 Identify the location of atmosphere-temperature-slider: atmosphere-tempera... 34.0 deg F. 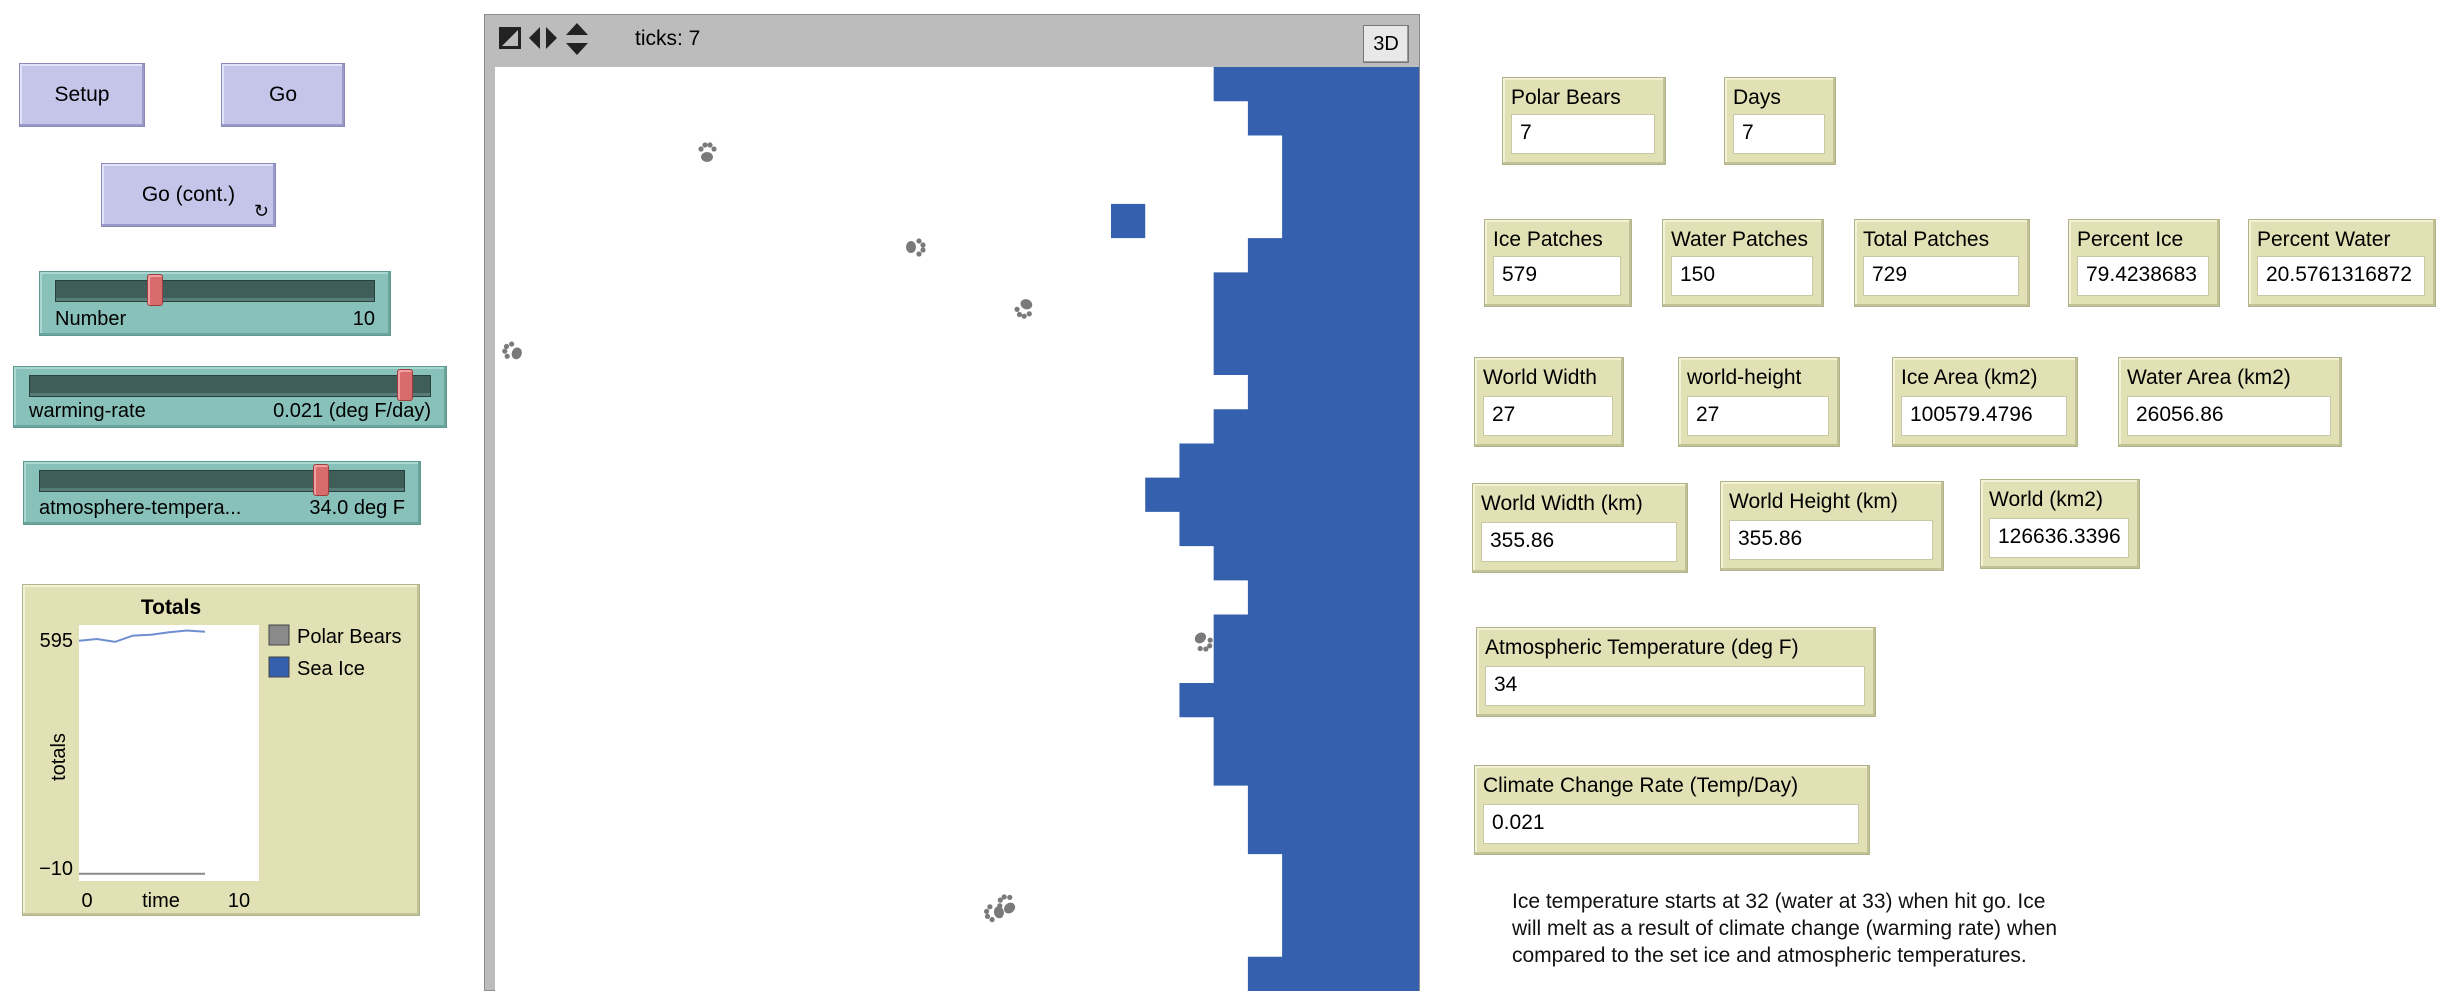
(222, 493).